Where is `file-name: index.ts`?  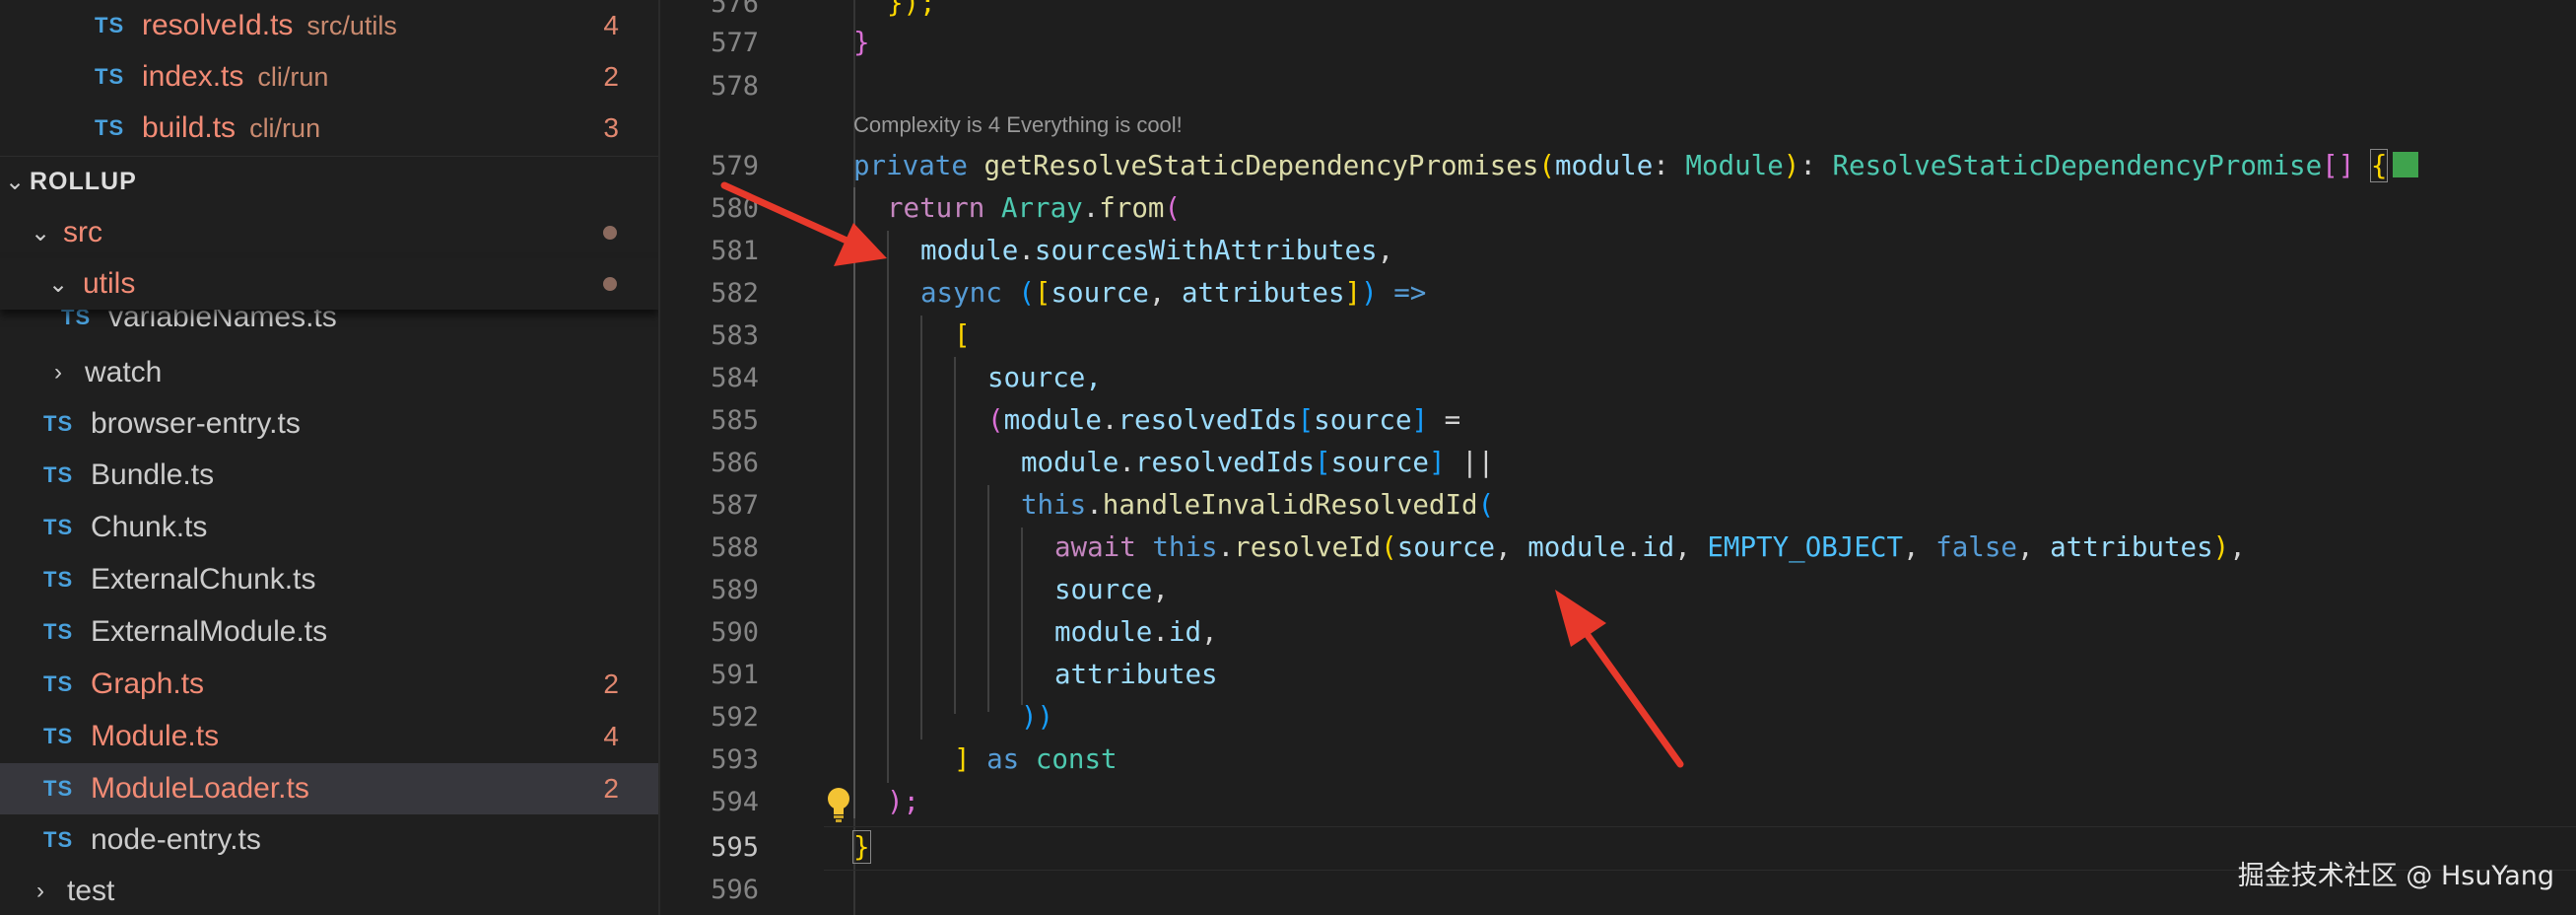
file-name: index.ts is located at coordinates (193, 76).